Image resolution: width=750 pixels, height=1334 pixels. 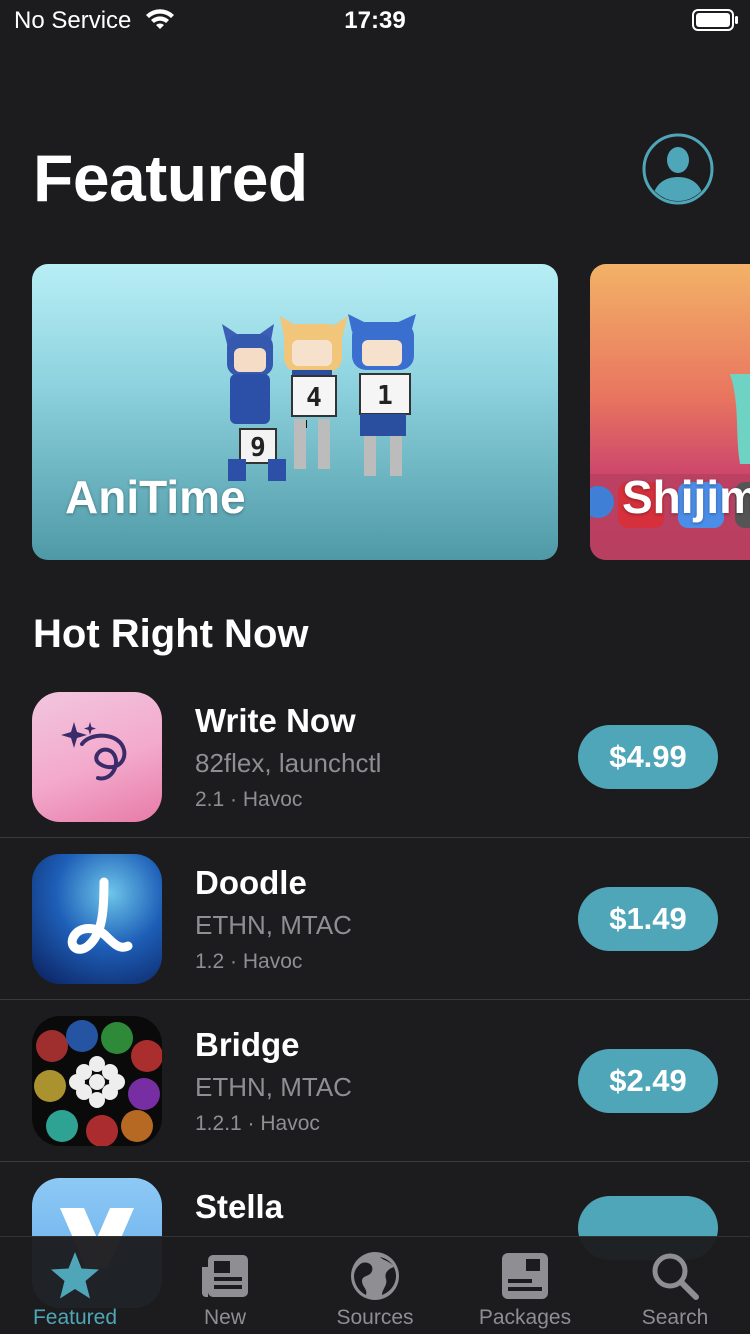 What do you see at coordinates (648, 757) in the screenshot?
I see `price-button: $4.99` at bounding box center [648, 757].